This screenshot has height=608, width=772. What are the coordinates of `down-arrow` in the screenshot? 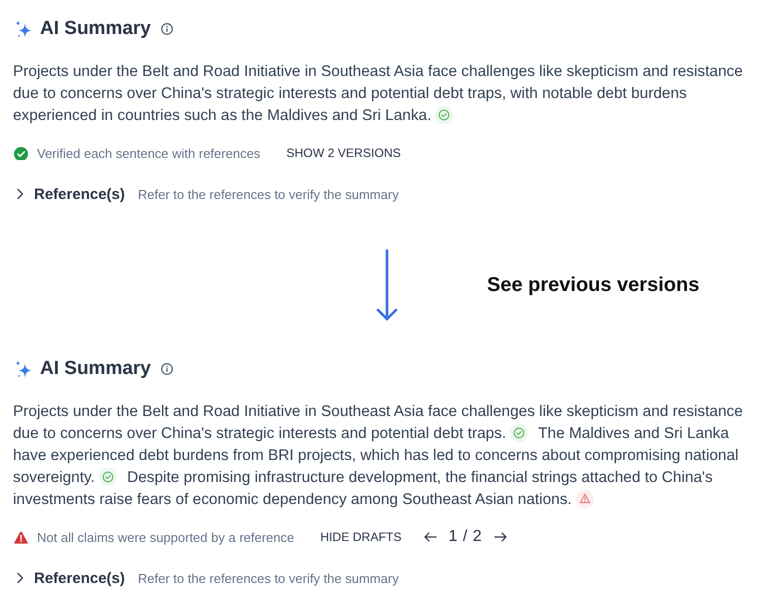 It's located at (387, 285).